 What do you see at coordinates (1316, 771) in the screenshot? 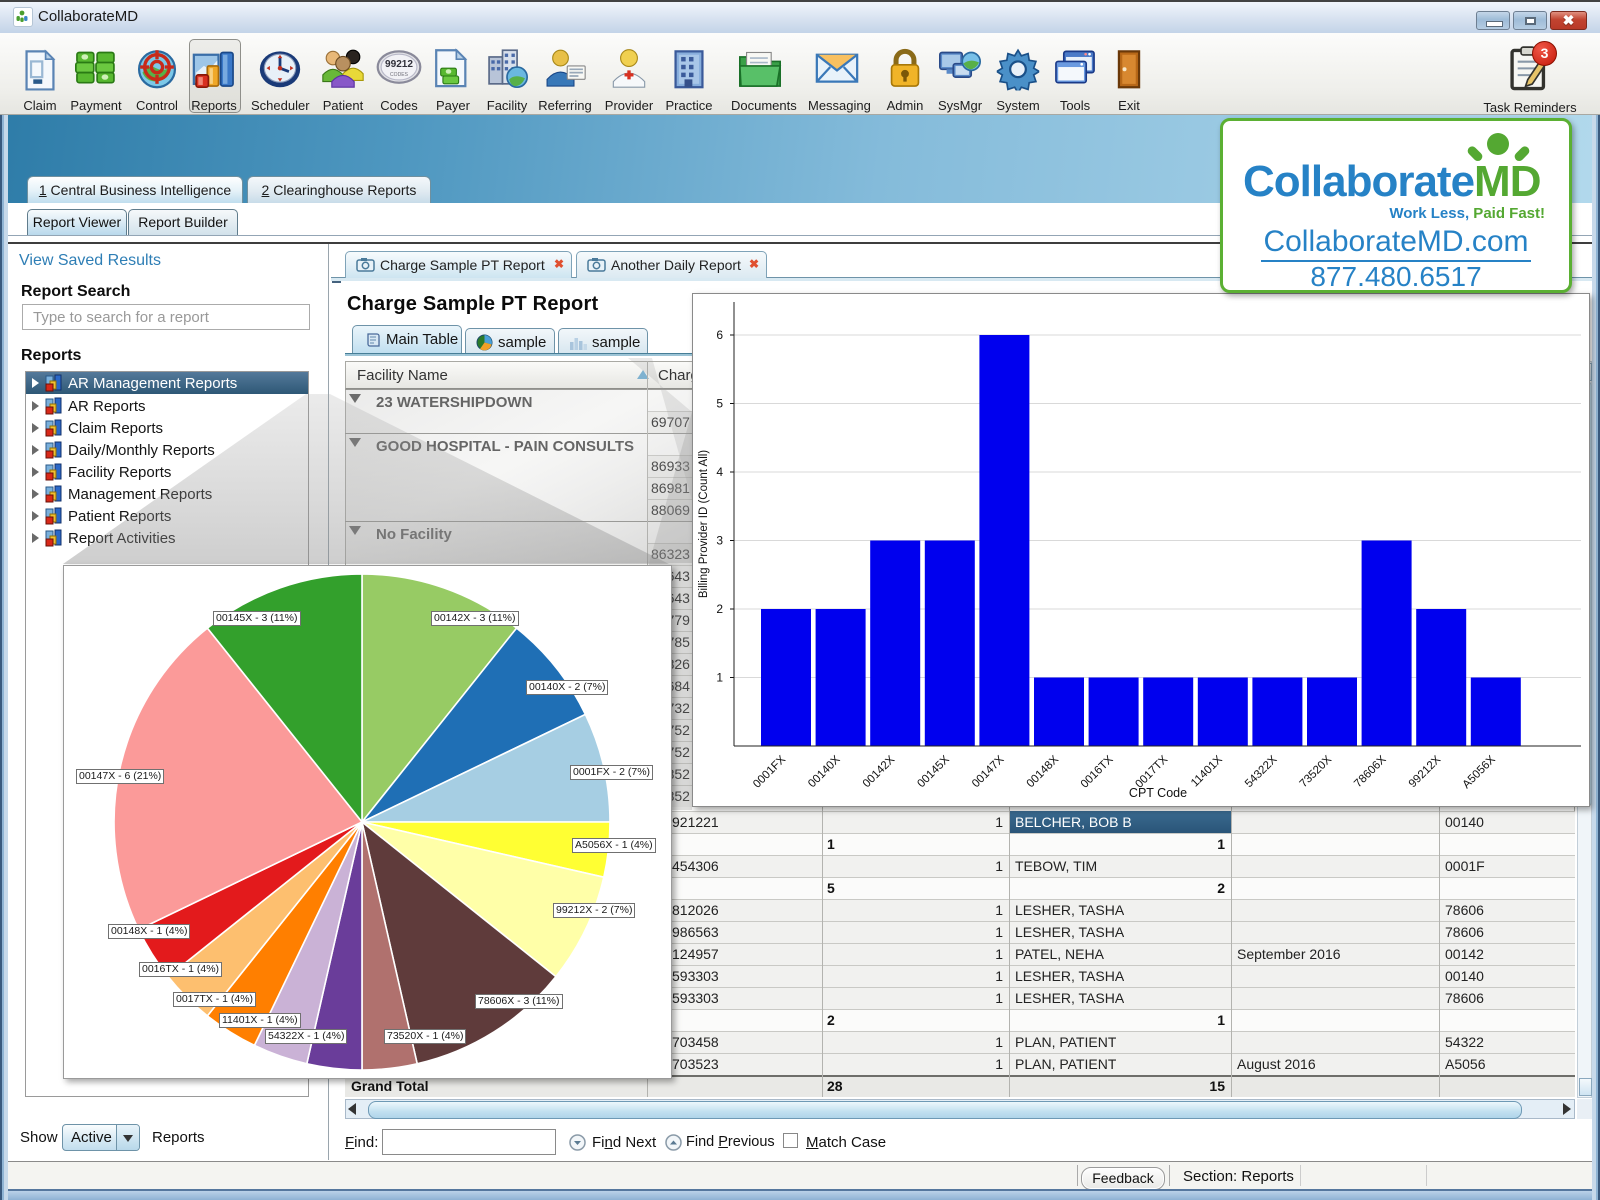
I see `svg-text: 73520X` at bounding box center [1316, 771].